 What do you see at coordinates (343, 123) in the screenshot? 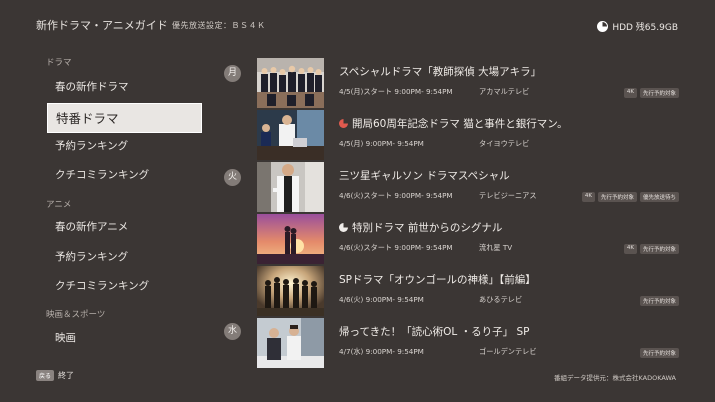
I see `recording-red-icon` at bounding box center [343, 123].